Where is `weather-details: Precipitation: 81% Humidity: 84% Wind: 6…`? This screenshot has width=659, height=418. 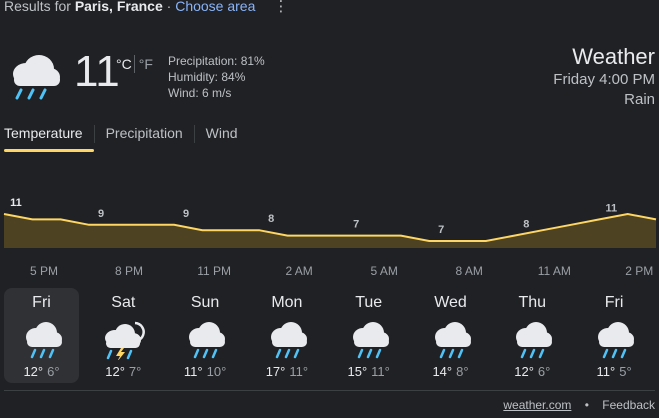
weather-details: Precipitation: 81% Humidity: 84% Wind: 6… is located at coordinates (216, 77).